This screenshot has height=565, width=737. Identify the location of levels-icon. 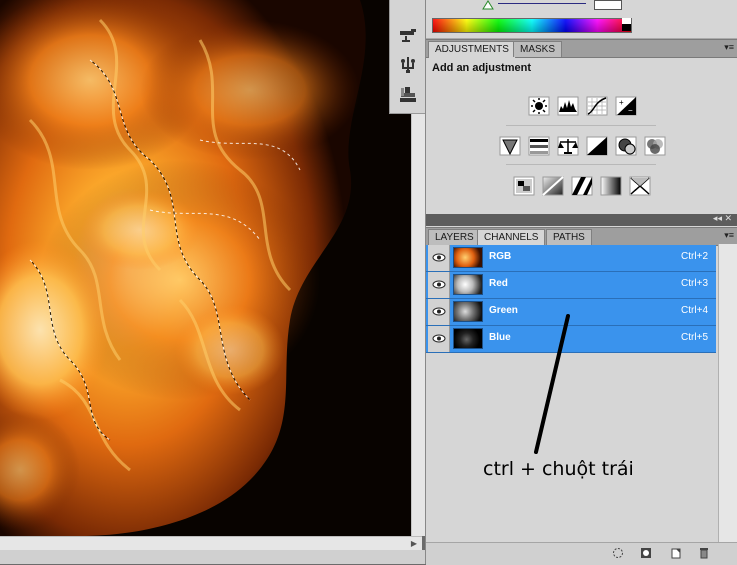
(568, 106).